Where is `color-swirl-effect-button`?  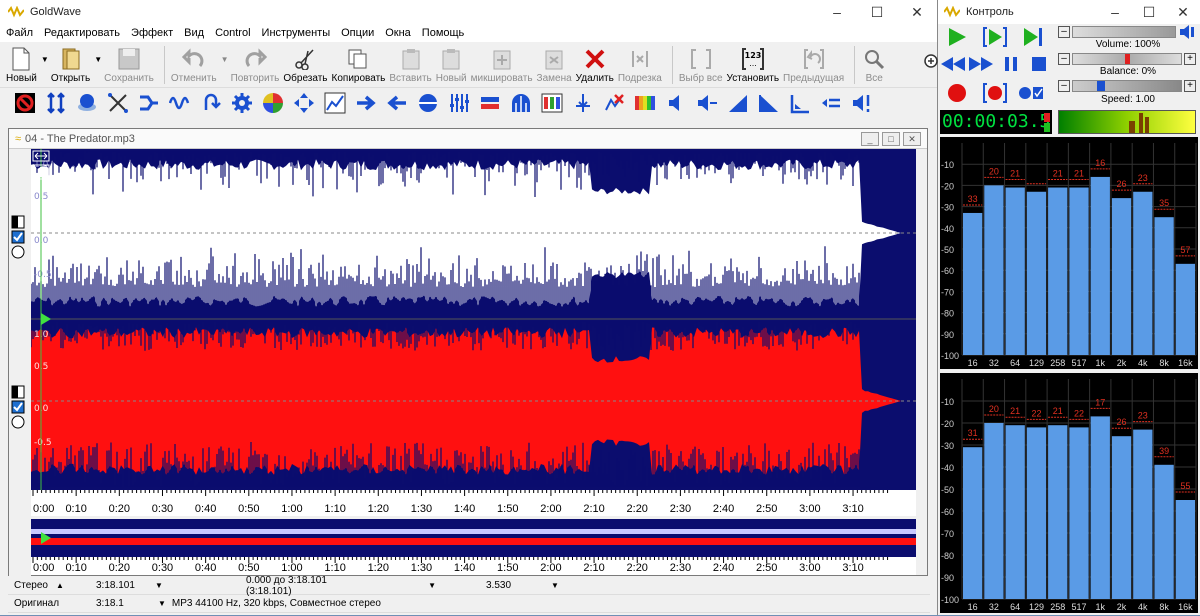
color-swirl-effect-button is located at coordinates (273, 103).